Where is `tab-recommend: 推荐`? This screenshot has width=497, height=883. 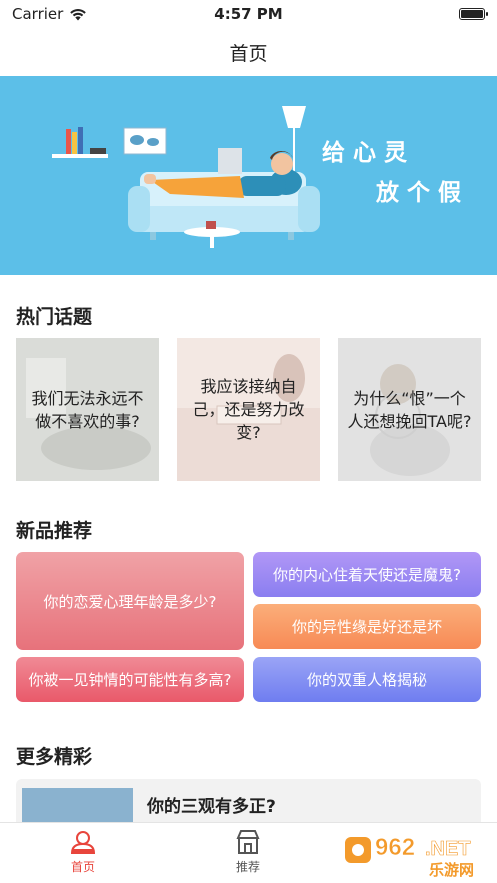 tab-recommend: 推荐 is located at coordinates (248, 852).